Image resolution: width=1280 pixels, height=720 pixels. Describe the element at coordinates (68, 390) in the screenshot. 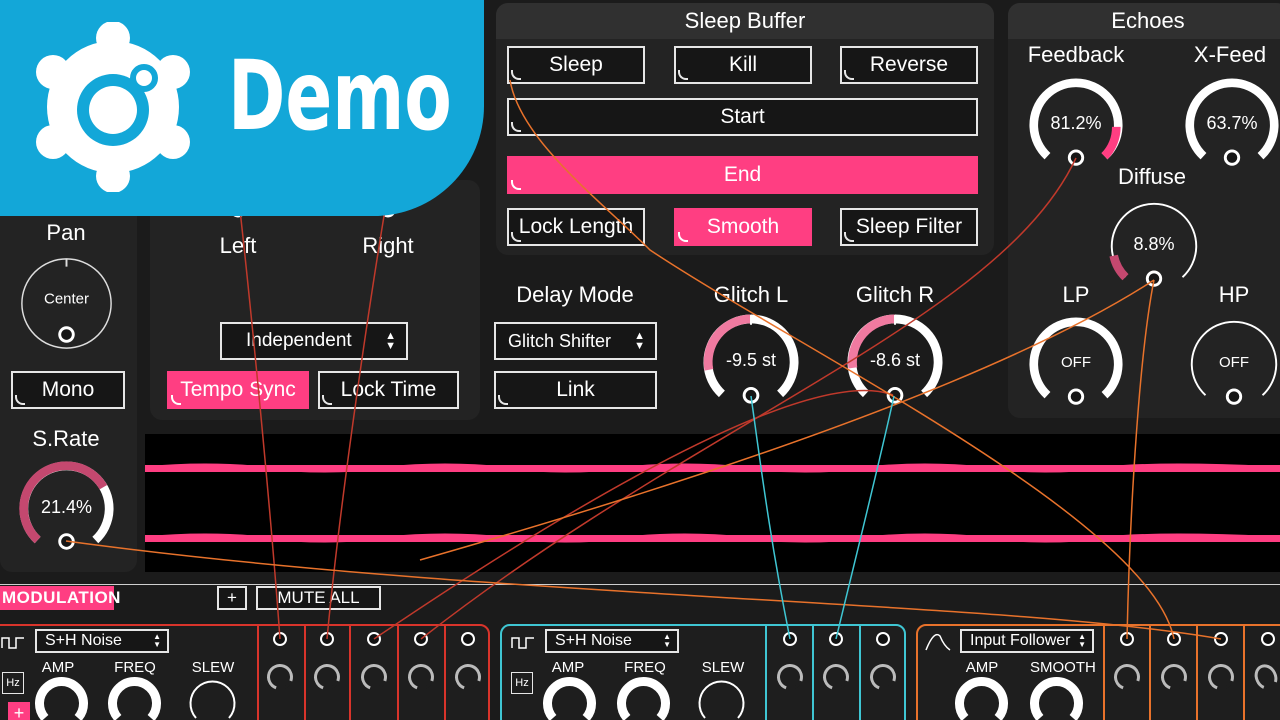

I see `mono-button: Mono` at that location.